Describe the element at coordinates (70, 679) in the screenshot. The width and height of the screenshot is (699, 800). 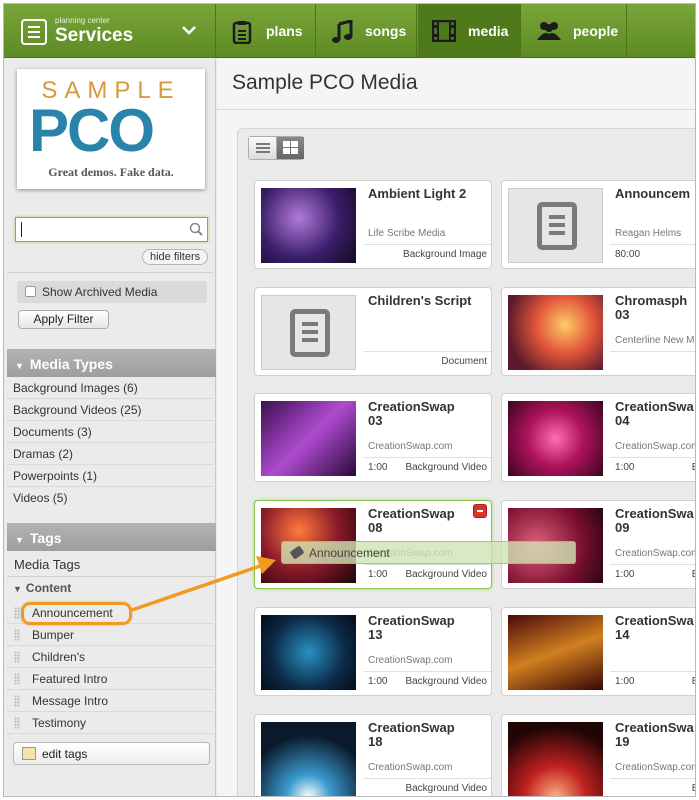
I see `tag-label: Featured Intro` at that location.